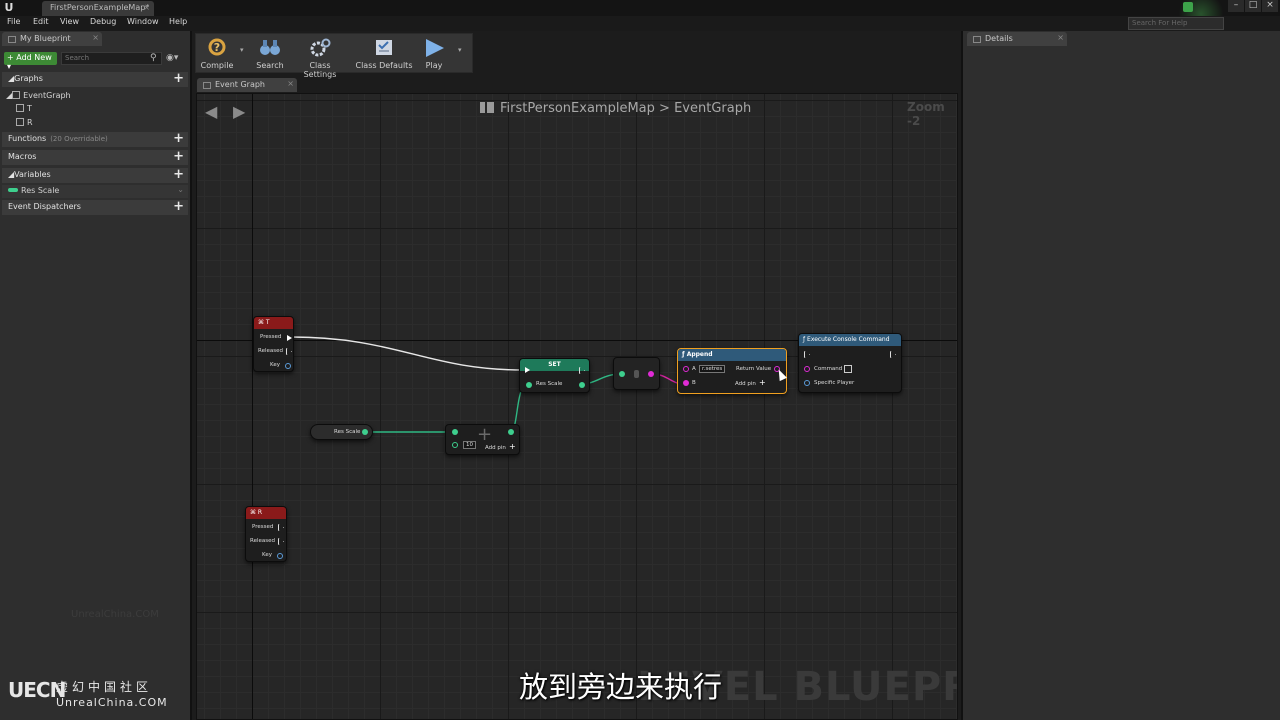  Describe the element at coordinates (636, 373) in the screenshot. I see `float-to-string-node` at that location.